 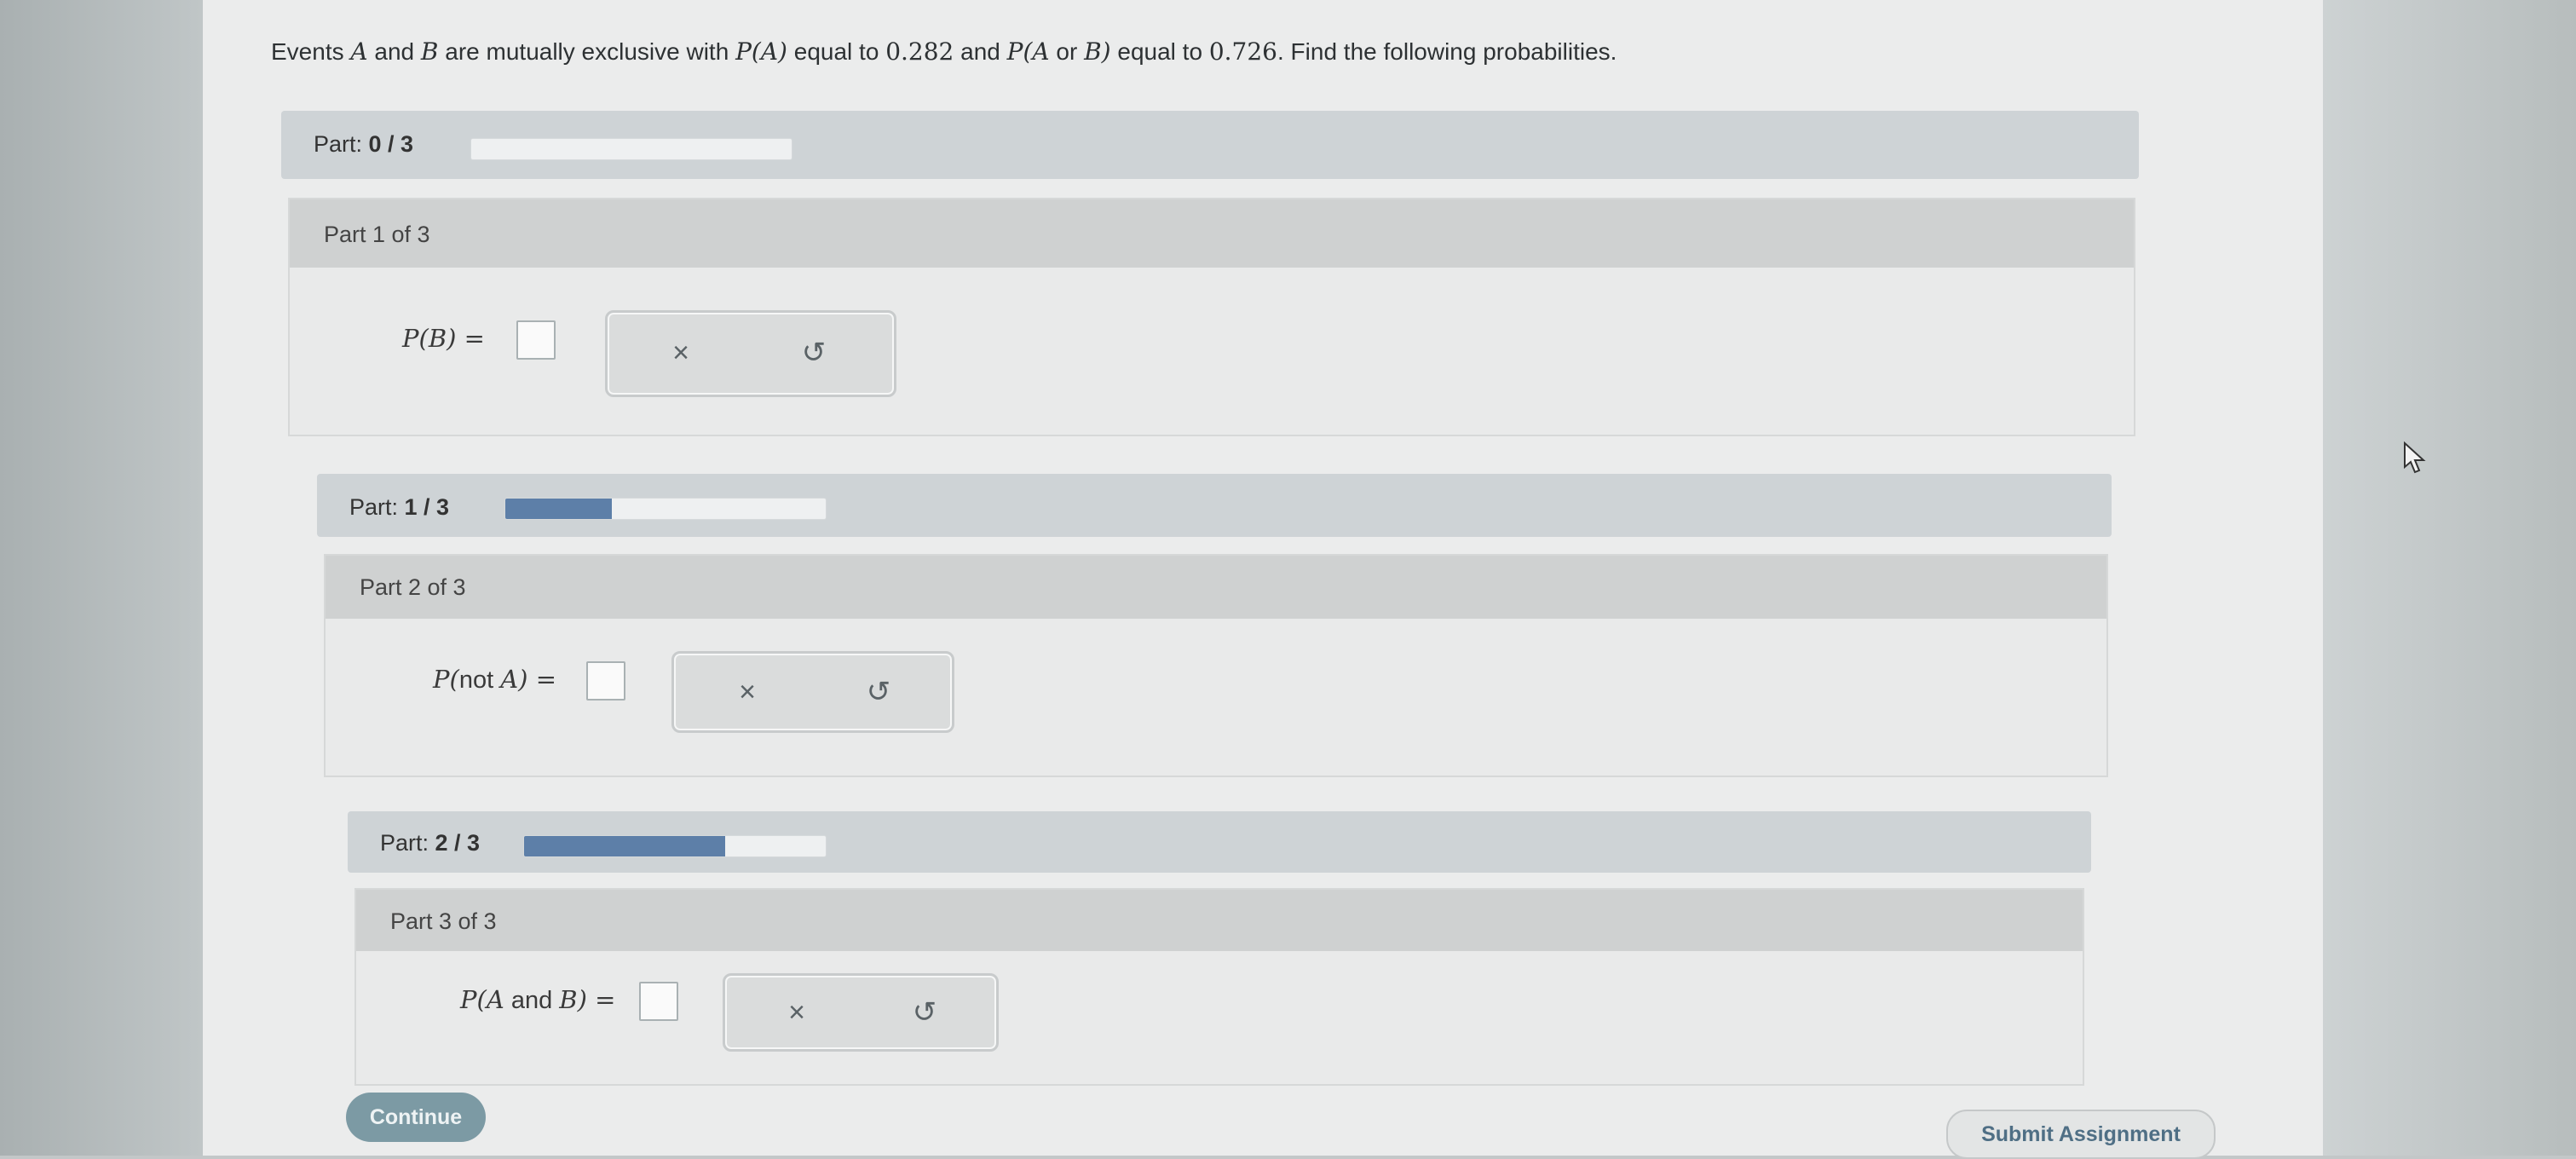 What do you see at coordinates (399, 507) in the screenshot?
I see `progress-label: Part: 1 / 3` at bounding box center [399, 507].